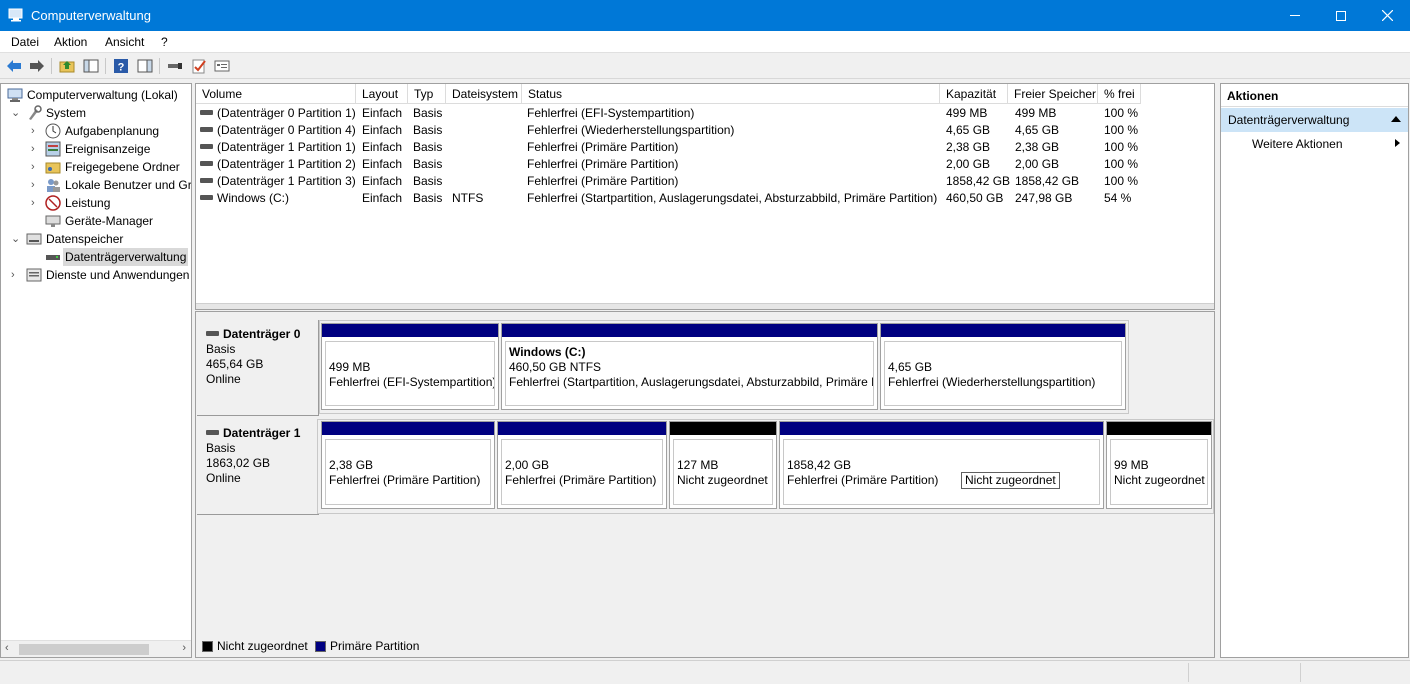 The image size is (1410, 684). Describe the element at coordinates (484, 94) in the screenshot. I see `column-header-dateisystem: Dateisystem` at that location.